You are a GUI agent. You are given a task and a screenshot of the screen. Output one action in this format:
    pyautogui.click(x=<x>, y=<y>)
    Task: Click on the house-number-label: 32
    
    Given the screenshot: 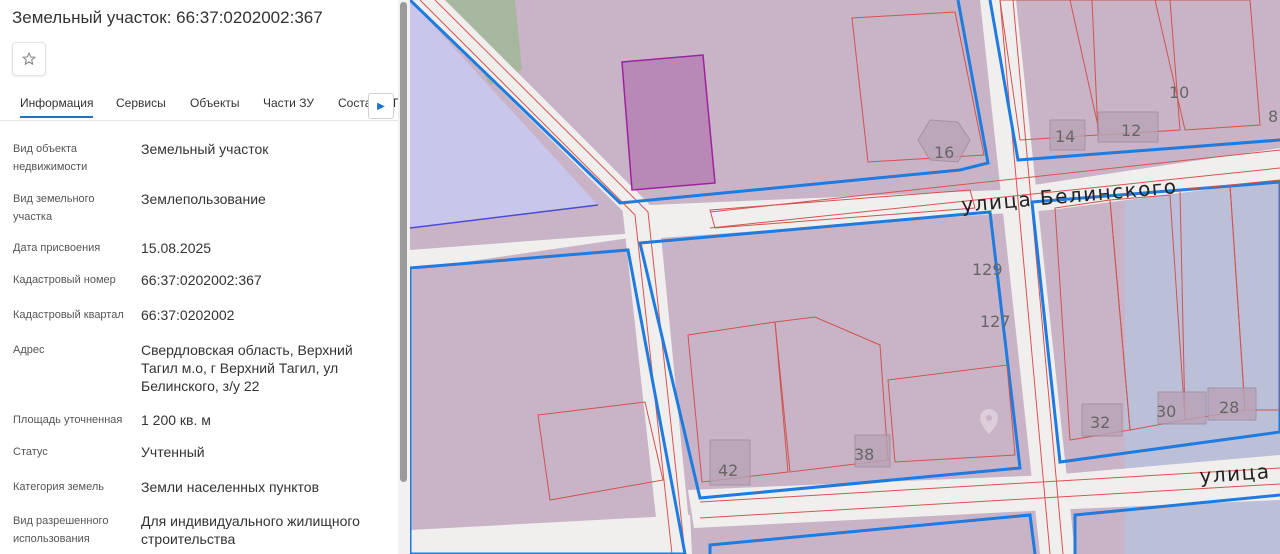 What is the action you would take?
    pyautogui.click(x=1100, y=422)
    